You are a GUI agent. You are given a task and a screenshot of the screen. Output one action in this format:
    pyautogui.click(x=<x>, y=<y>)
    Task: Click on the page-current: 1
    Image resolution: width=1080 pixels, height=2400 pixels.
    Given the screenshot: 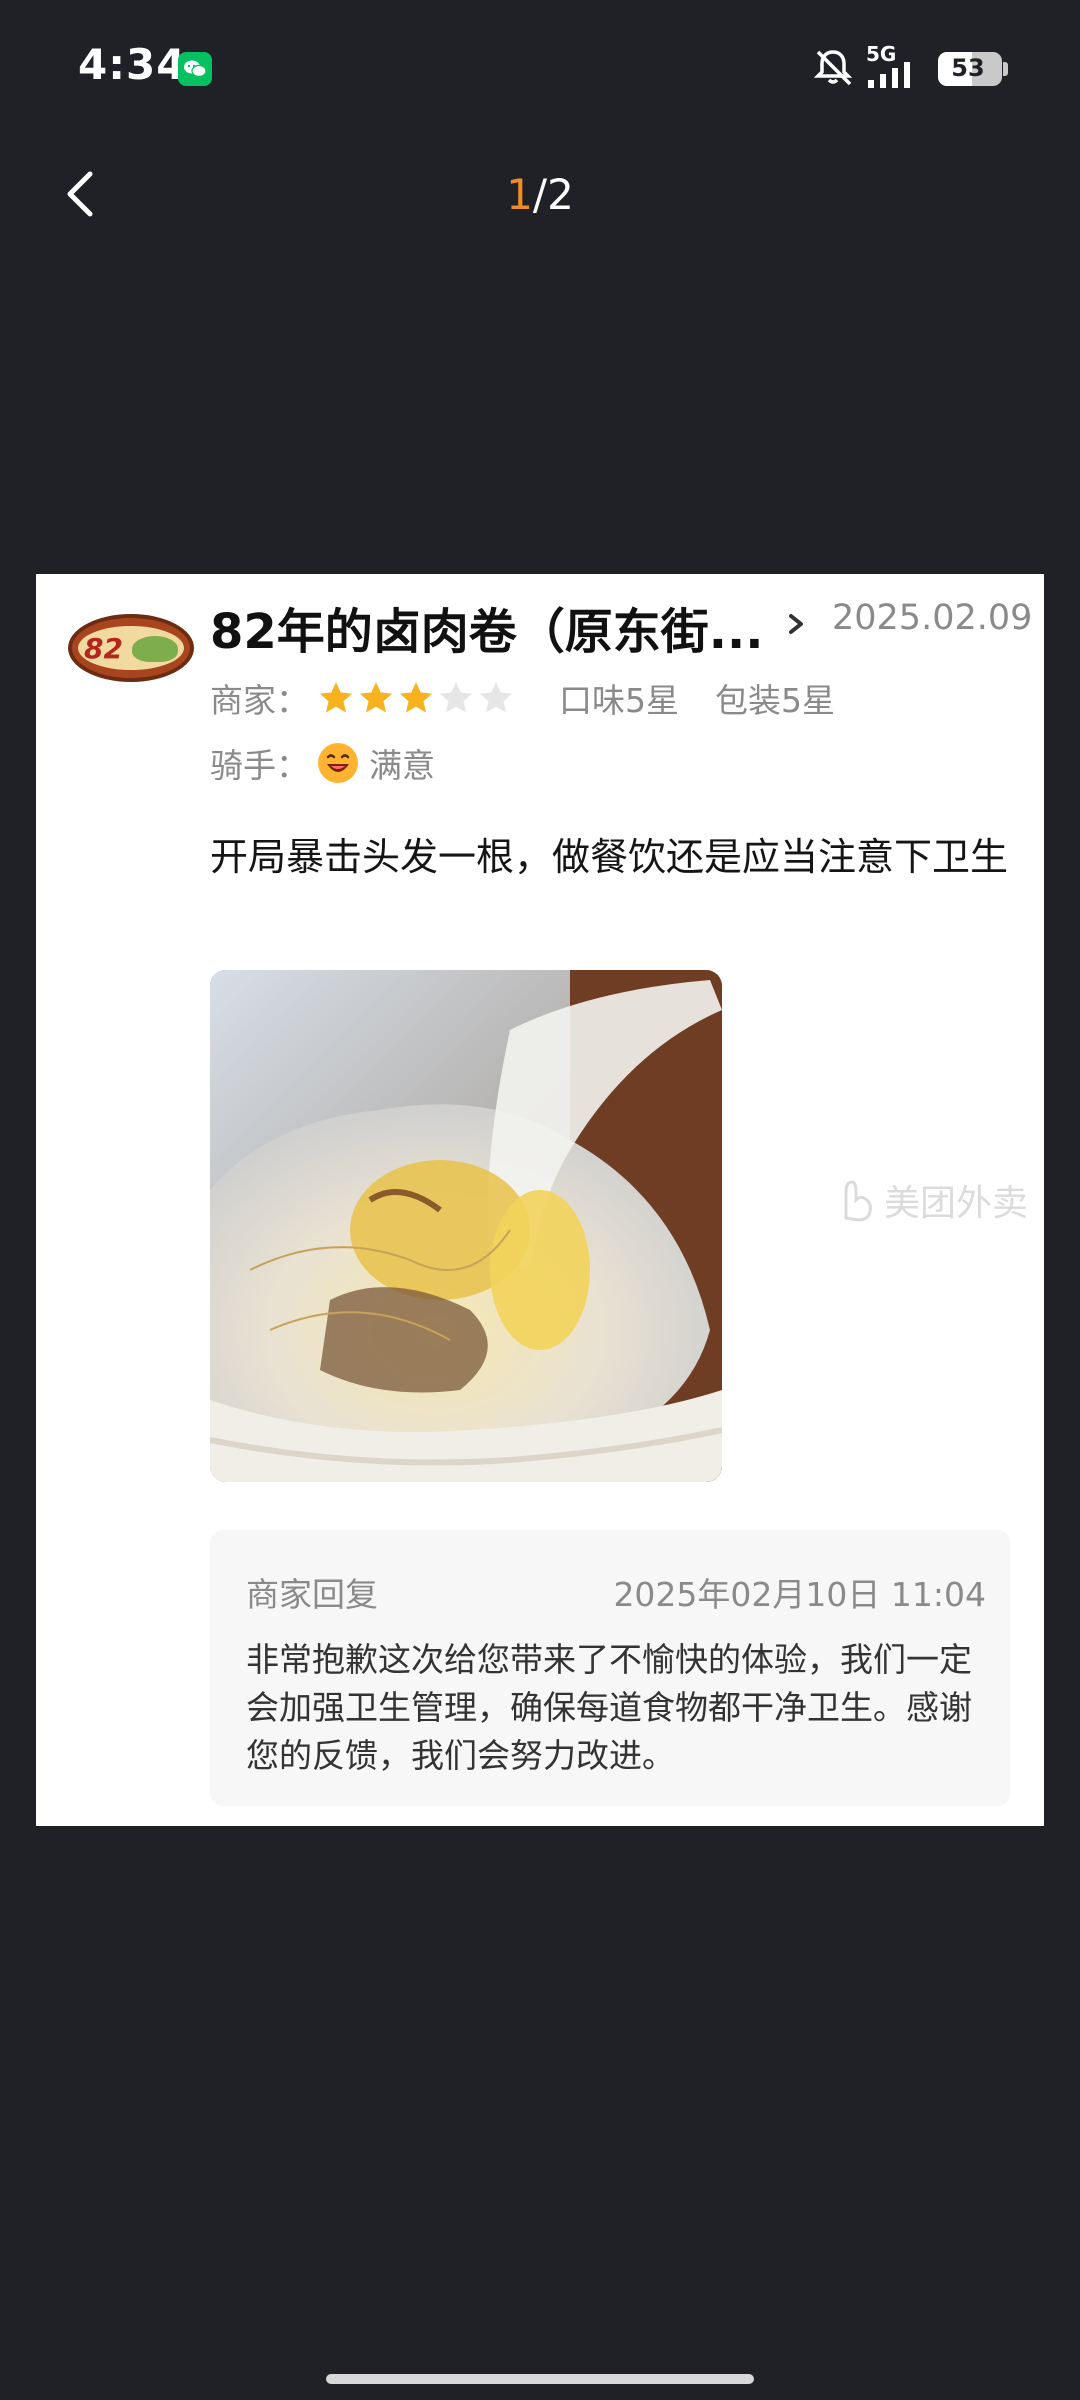 What is the action you would take?
    pyautogui.click(x=519, y=194)
    